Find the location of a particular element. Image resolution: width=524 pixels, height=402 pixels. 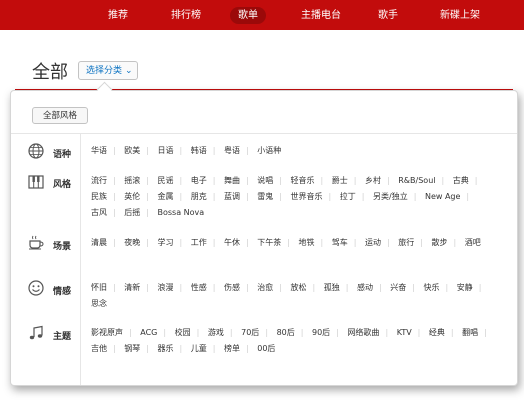

tag-link: 蓝调 is located at coordinates (239, 196).